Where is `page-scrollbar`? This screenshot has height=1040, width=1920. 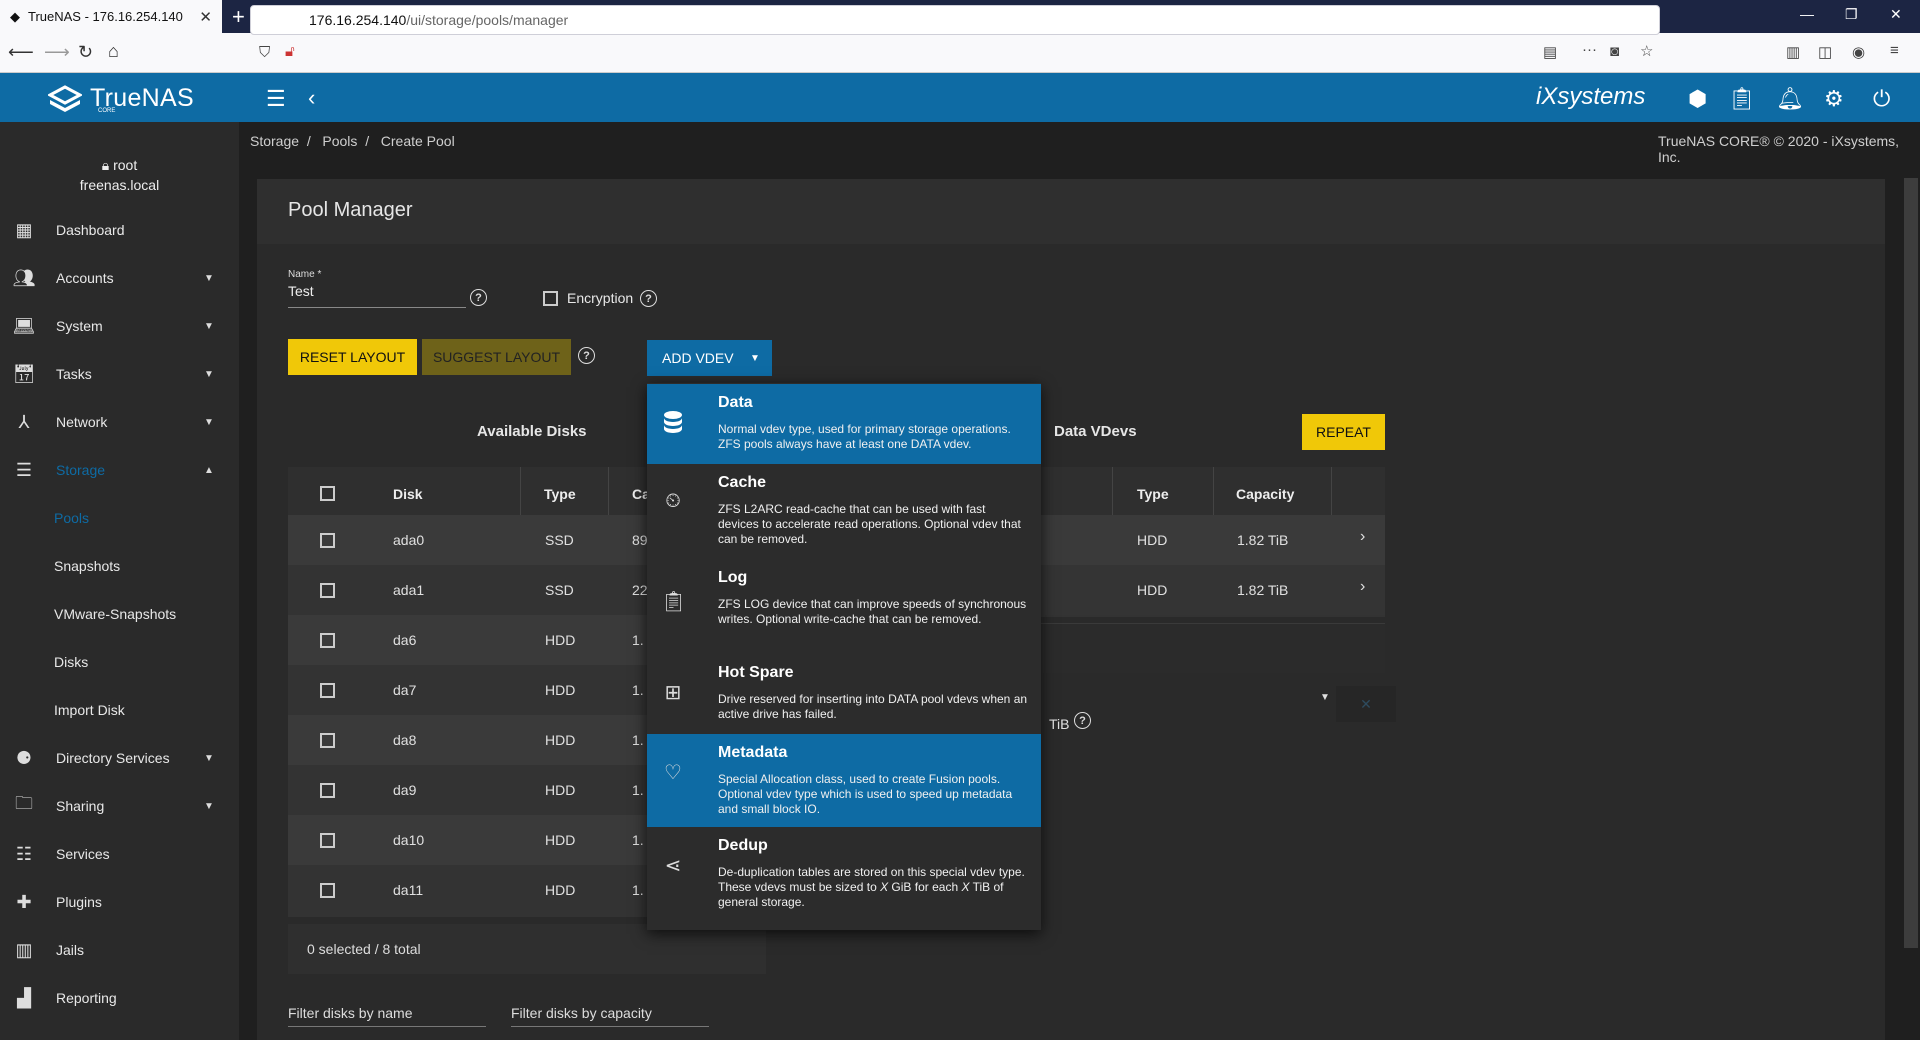
page-scrollbar is located at coordinates (1911, 563).